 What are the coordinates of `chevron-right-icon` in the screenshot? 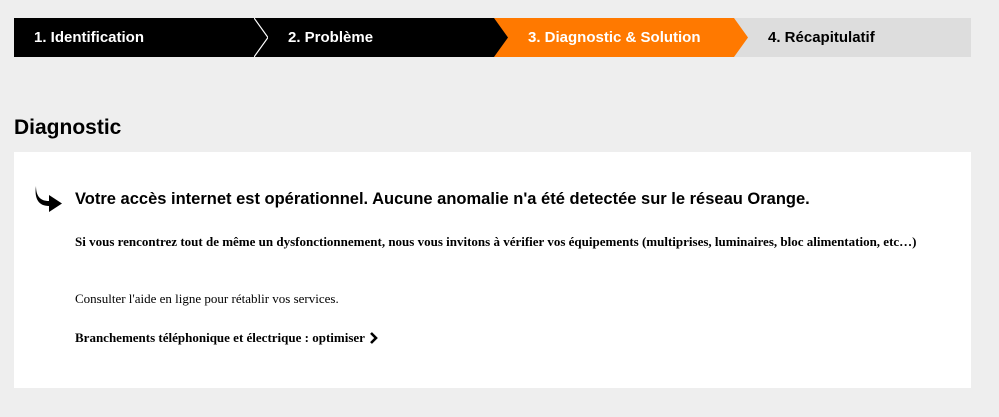 It's located at (374, 338).